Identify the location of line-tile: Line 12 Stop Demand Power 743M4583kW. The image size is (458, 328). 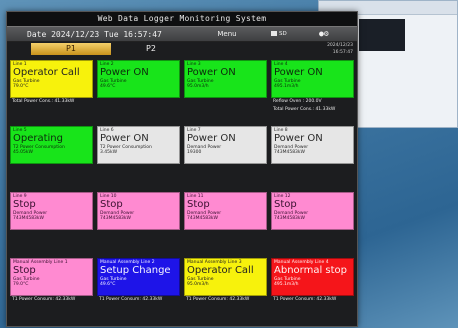
(312, 223).